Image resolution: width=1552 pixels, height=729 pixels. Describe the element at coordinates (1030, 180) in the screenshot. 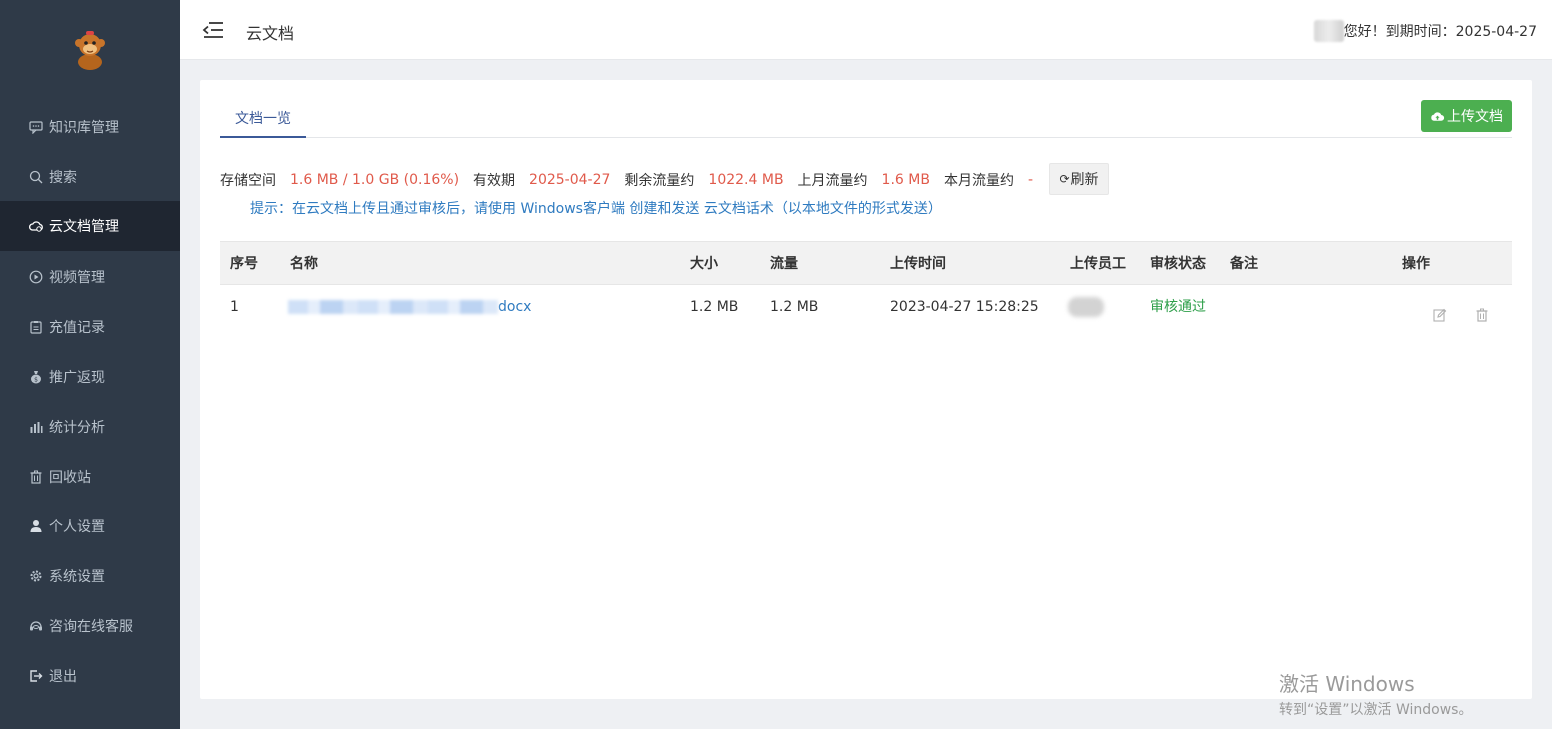

I see `this-month-traffic-value: -` at that location.